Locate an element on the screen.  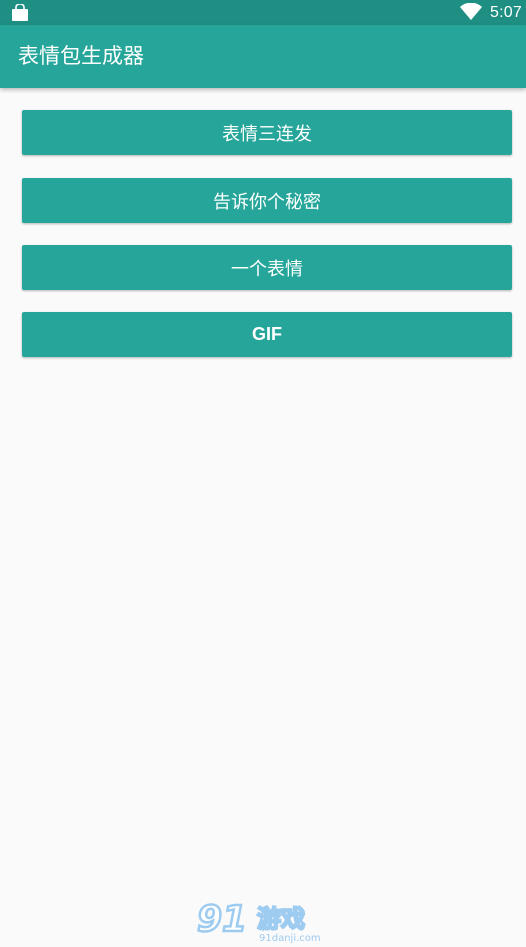
status-bar: 5:07 is located at coordinates (263, 12).